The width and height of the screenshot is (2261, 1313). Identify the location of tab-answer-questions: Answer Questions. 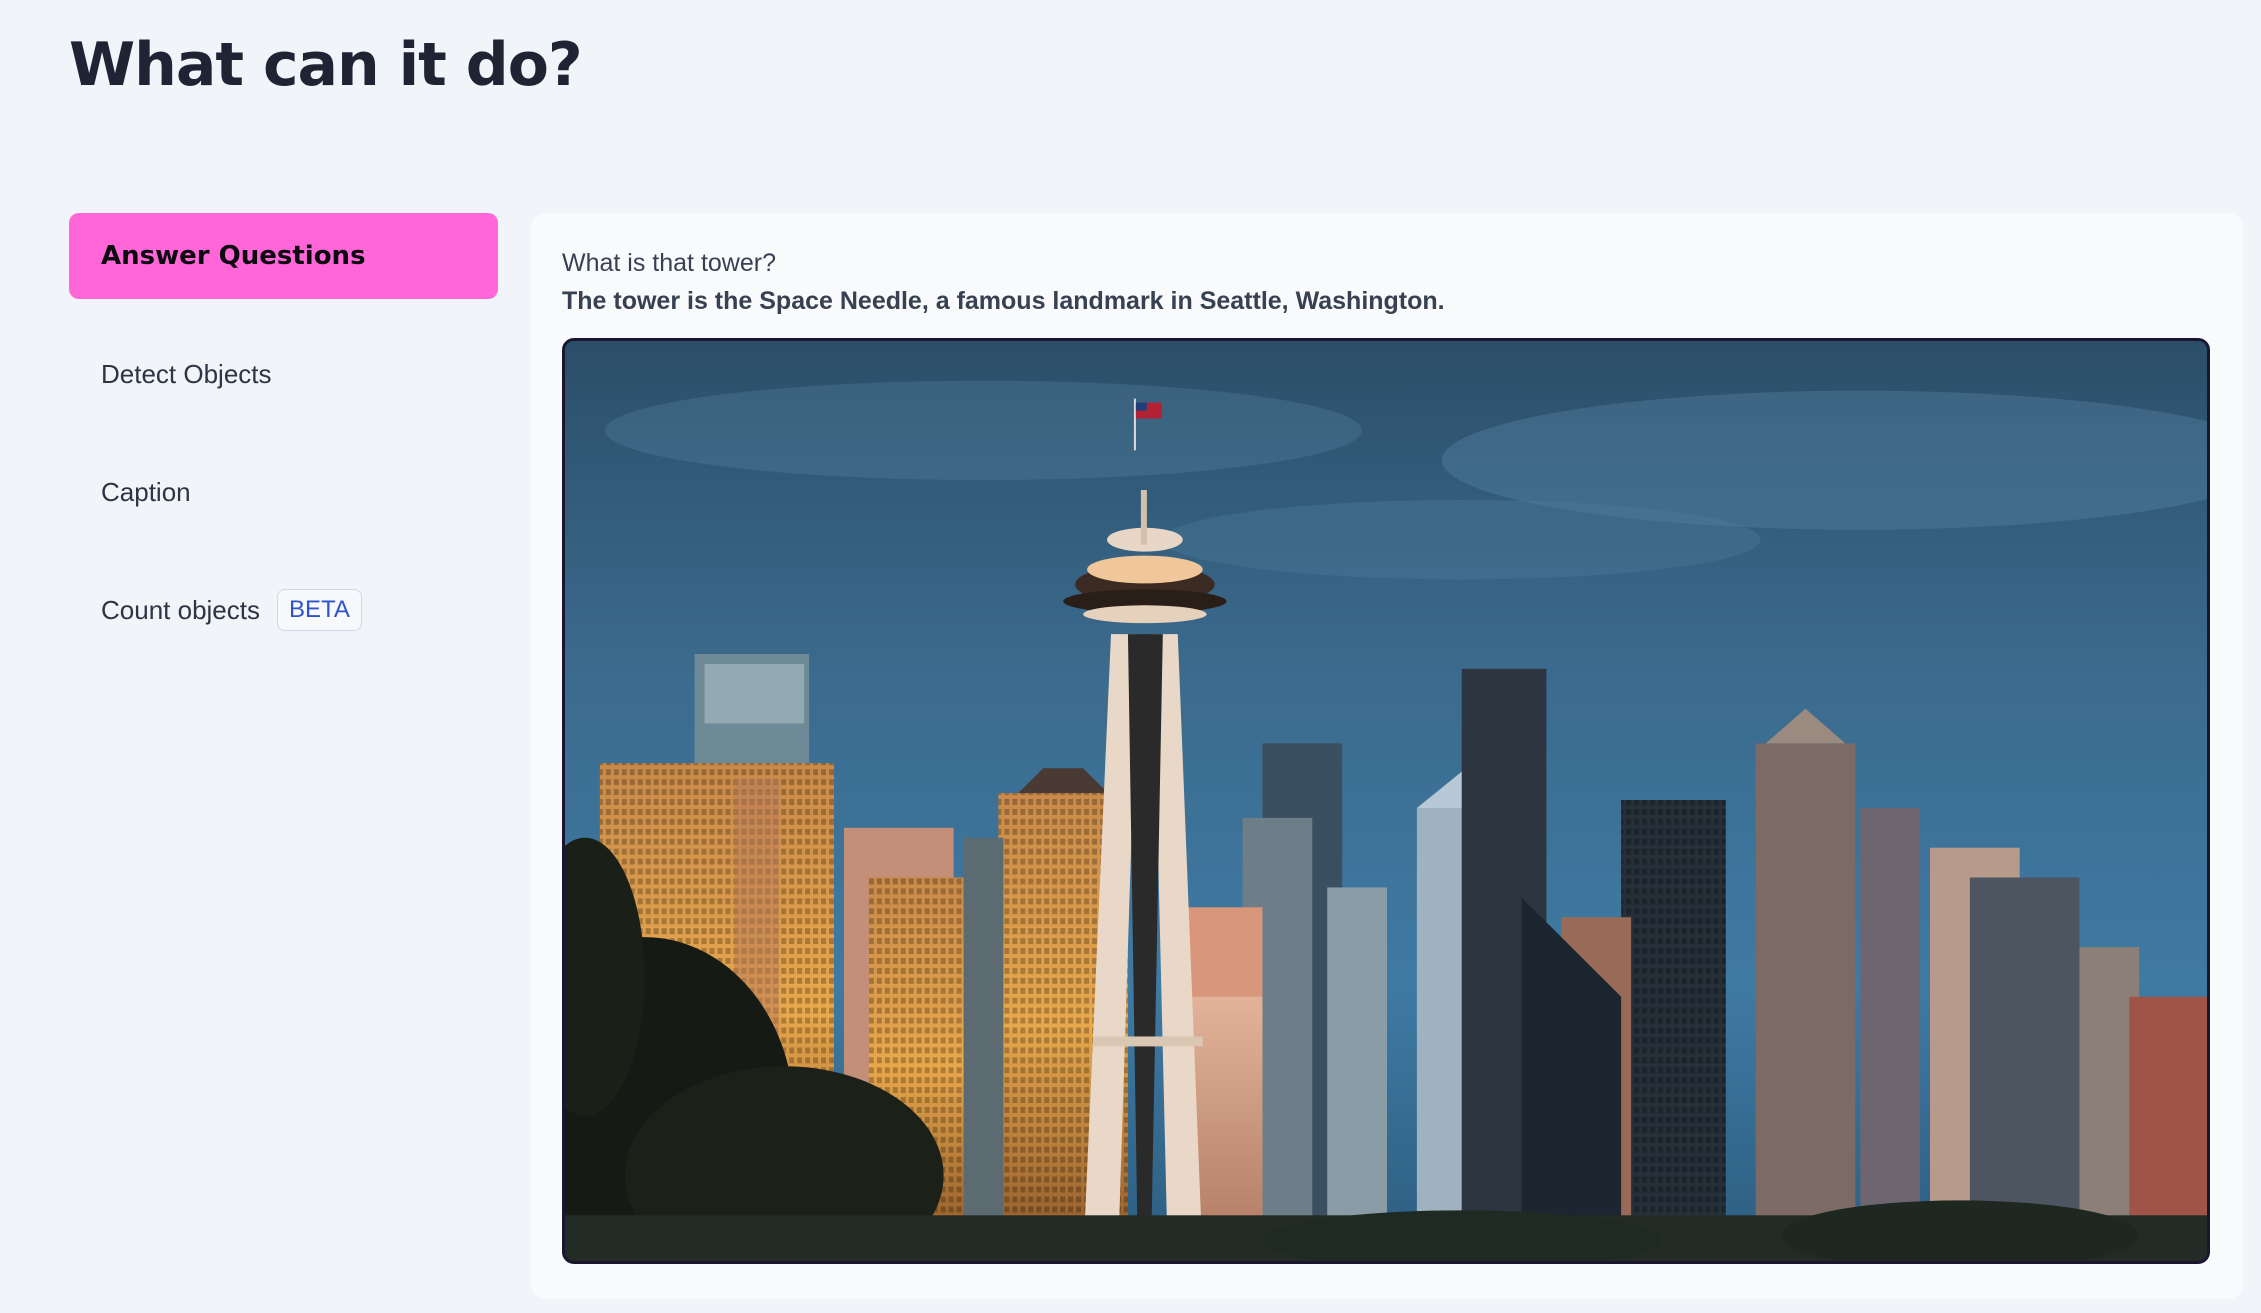
(283, 256).